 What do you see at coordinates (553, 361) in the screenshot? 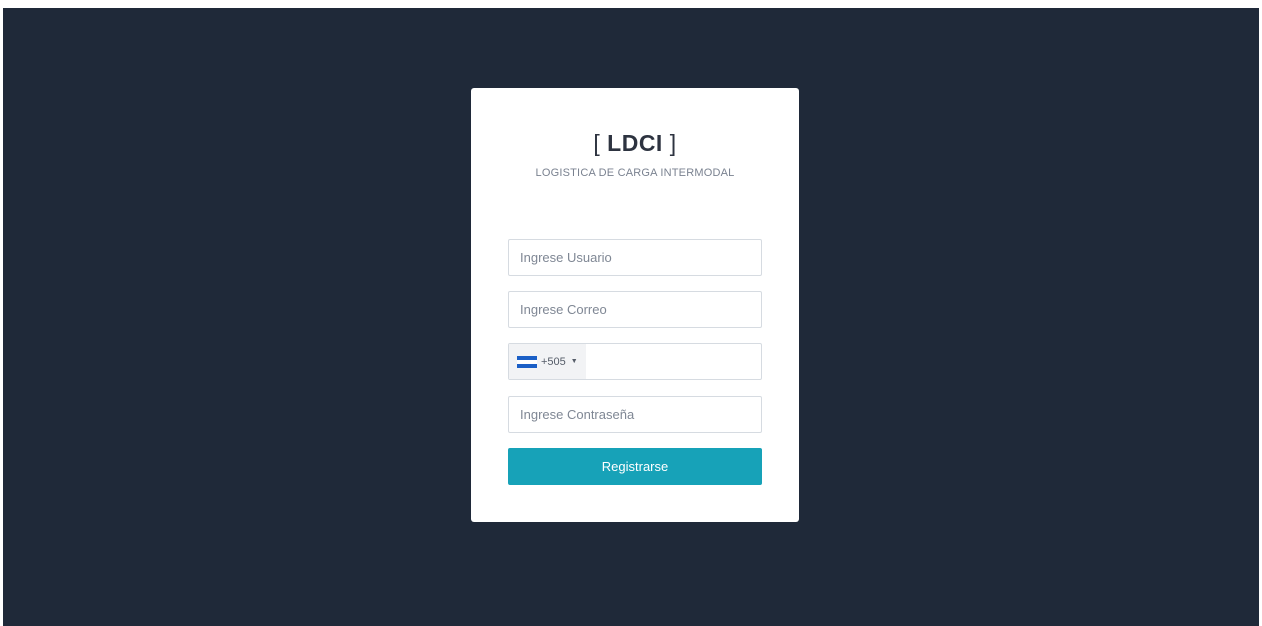
I see `country-dial-code: +505` at bounding box center [553, 361].